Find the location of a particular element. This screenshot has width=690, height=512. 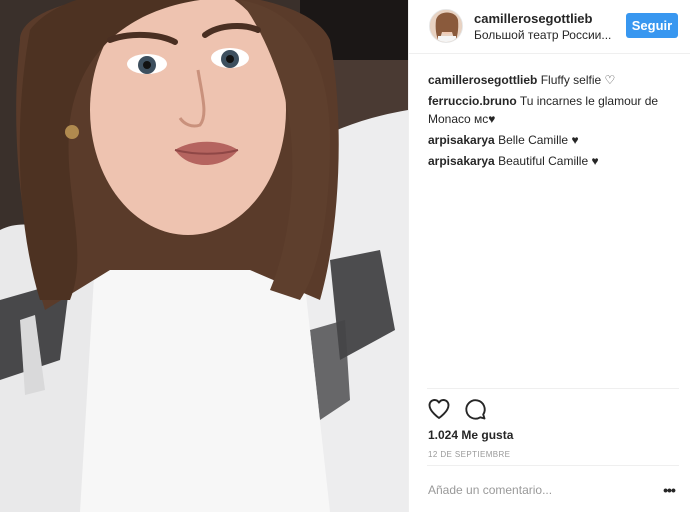

more-options-button: ••• is located at coordinates (669, 490).